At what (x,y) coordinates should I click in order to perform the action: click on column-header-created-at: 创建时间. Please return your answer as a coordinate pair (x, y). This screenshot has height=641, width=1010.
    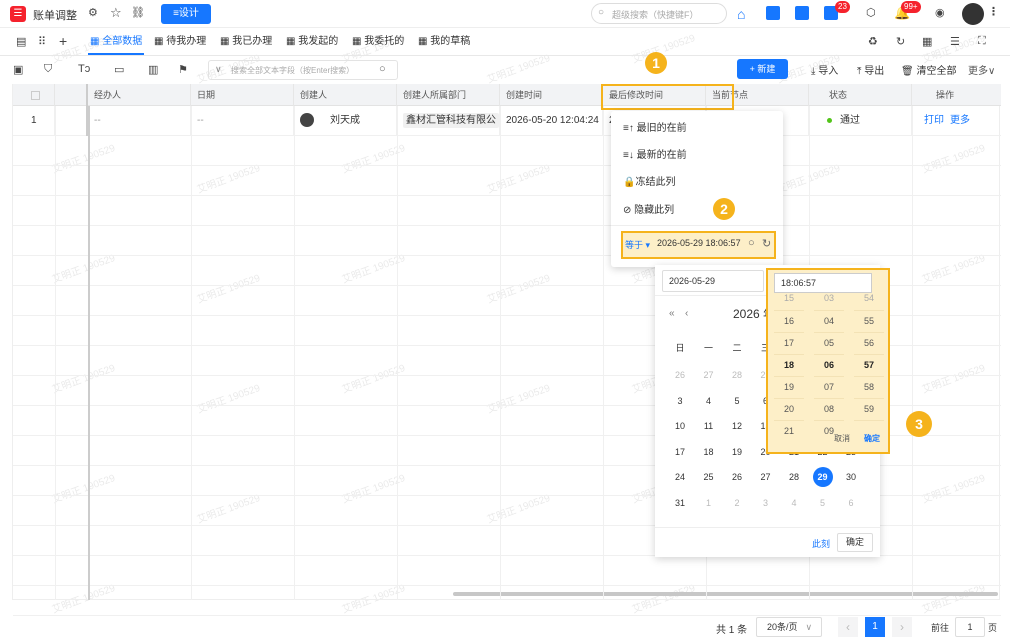
    Looking at the image, I should click on (551, 95).